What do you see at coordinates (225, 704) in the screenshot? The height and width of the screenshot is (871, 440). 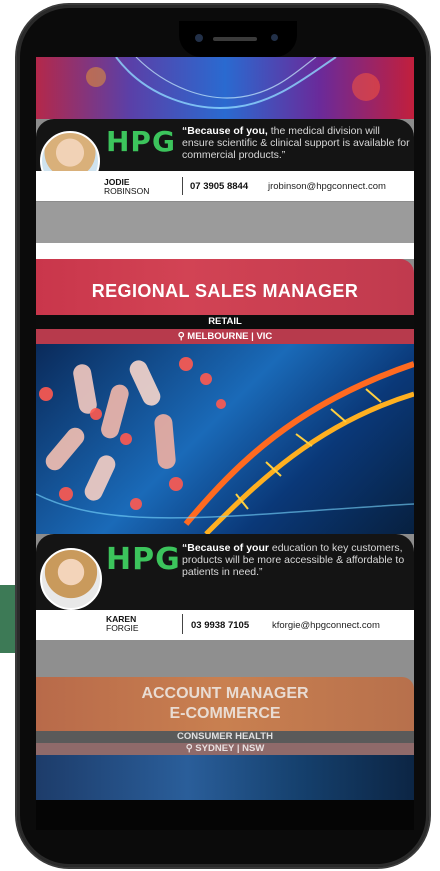 I see `job-title-banner: ACCOUNT MANAGER E-COMMERCE` at bounding box center [225, 704].